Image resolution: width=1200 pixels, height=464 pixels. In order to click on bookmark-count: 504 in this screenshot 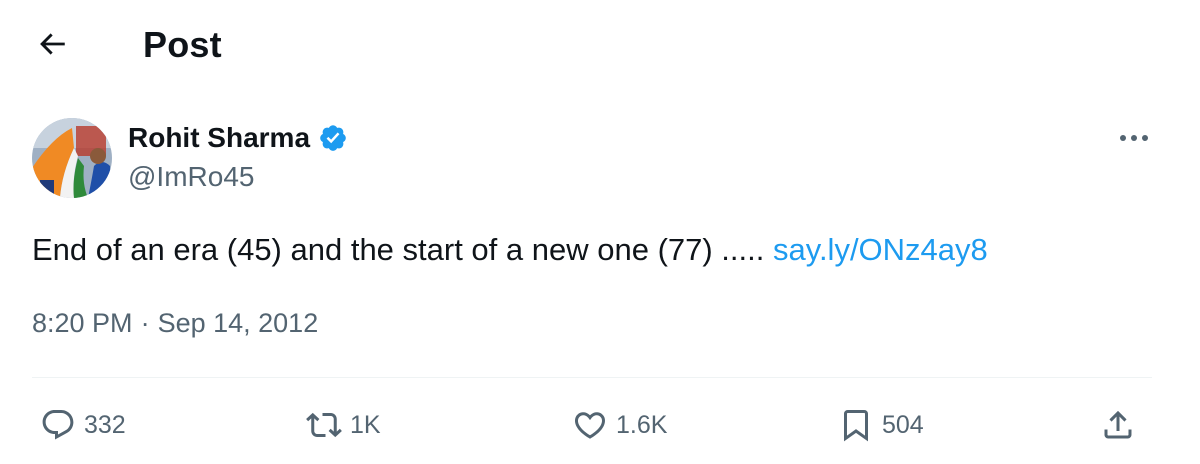, I will do `click(903, 424)`.